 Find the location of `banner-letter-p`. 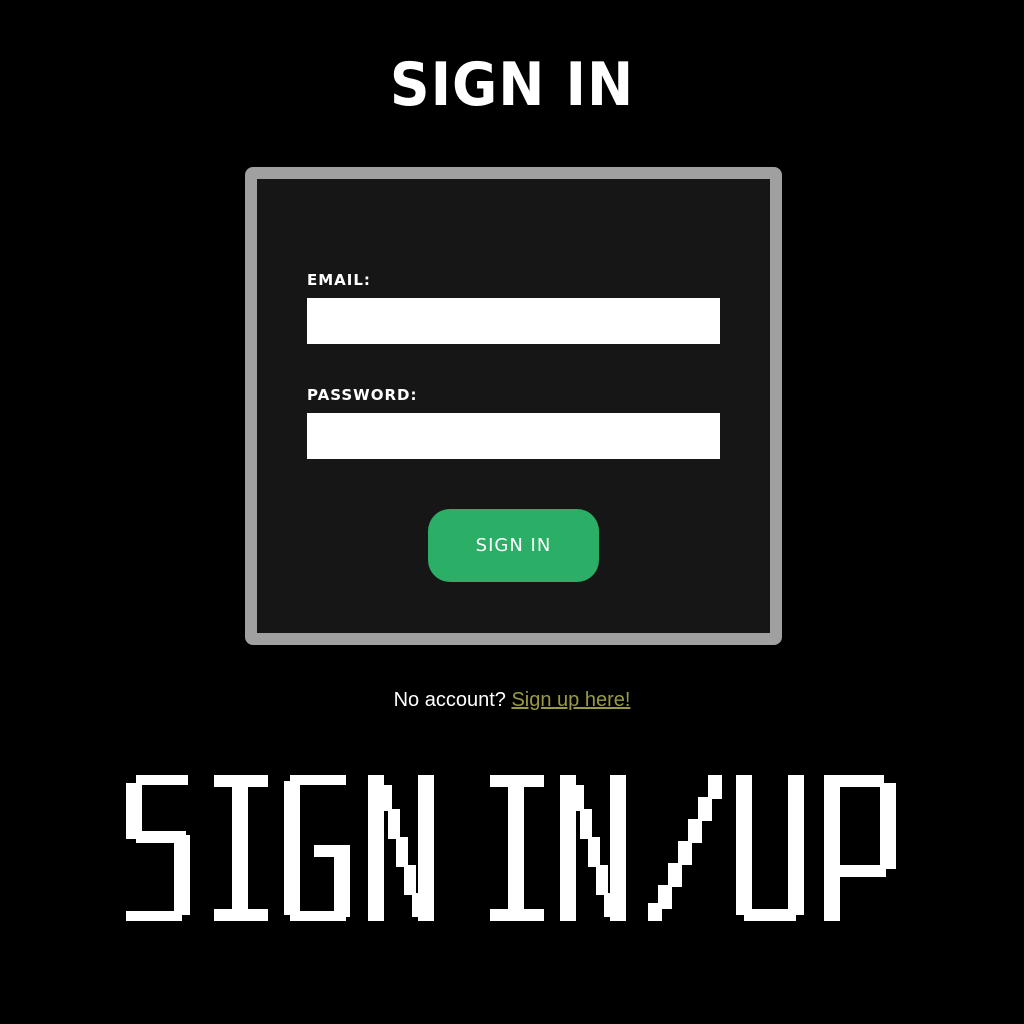

banner-letter-p is located at coordinates (860, 848).